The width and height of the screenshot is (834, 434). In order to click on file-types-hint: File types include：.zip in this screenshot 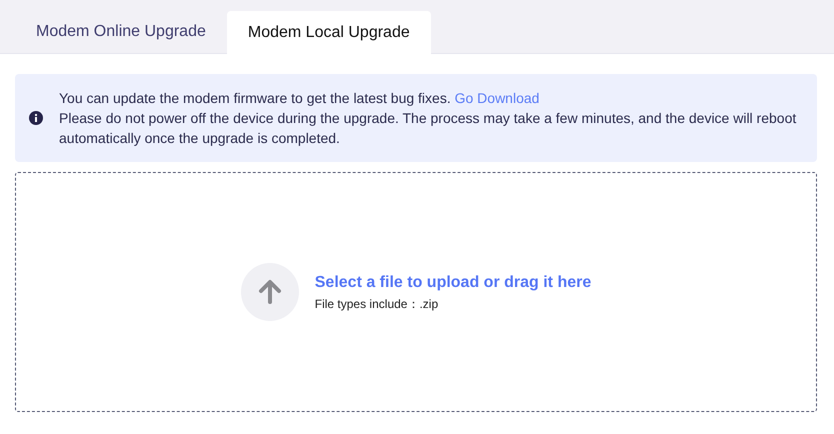, I will do `click(377, 304)`.